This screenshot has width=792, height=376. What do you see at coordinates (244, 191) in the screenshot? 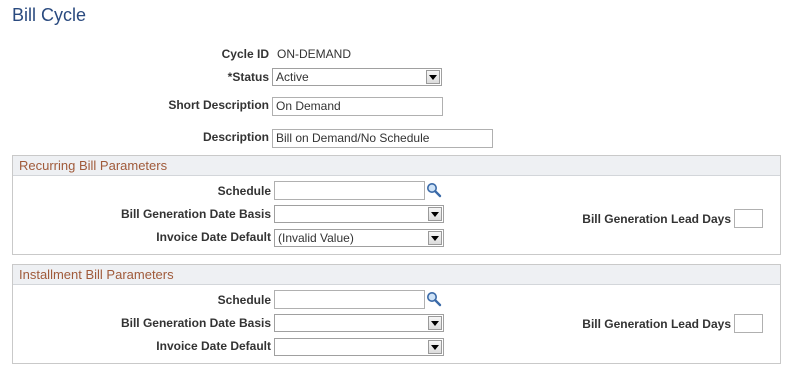
I see `recurring-schedule-label: Schedule` at bounding box center [244, 191].